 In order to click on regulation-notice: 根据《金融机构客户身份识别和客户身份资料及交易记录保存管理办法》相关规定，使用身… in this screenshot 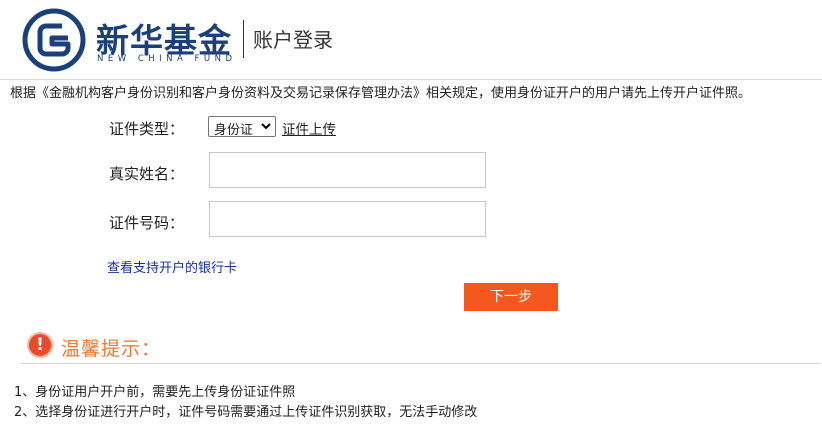, I will do `click(381, 93)`.